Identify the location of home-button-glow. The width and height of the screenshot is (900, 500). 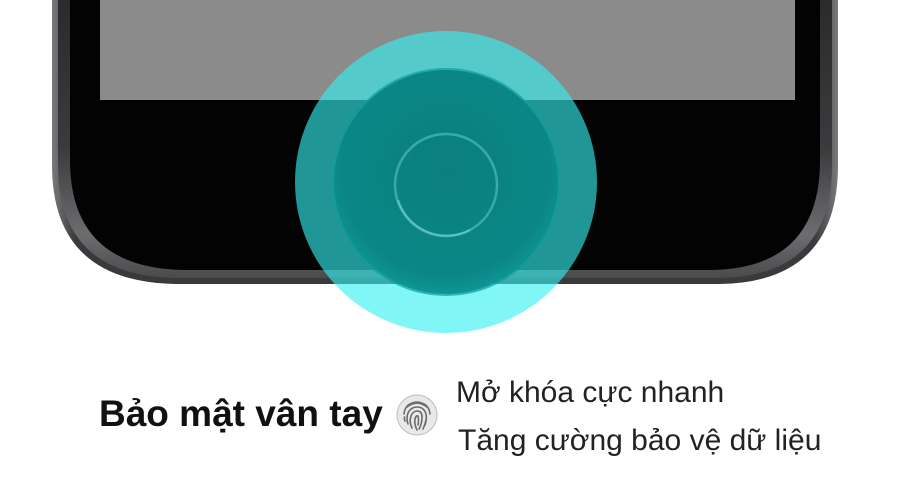
(446, 182).